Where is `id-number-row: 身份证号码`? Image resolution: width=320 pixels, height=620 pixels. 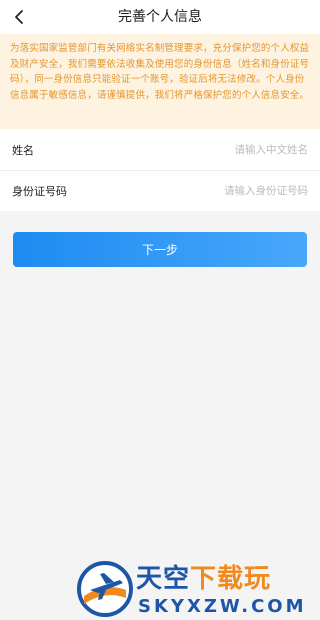 id-number-row: 身份证号码 is located at coordinates (160, 190).